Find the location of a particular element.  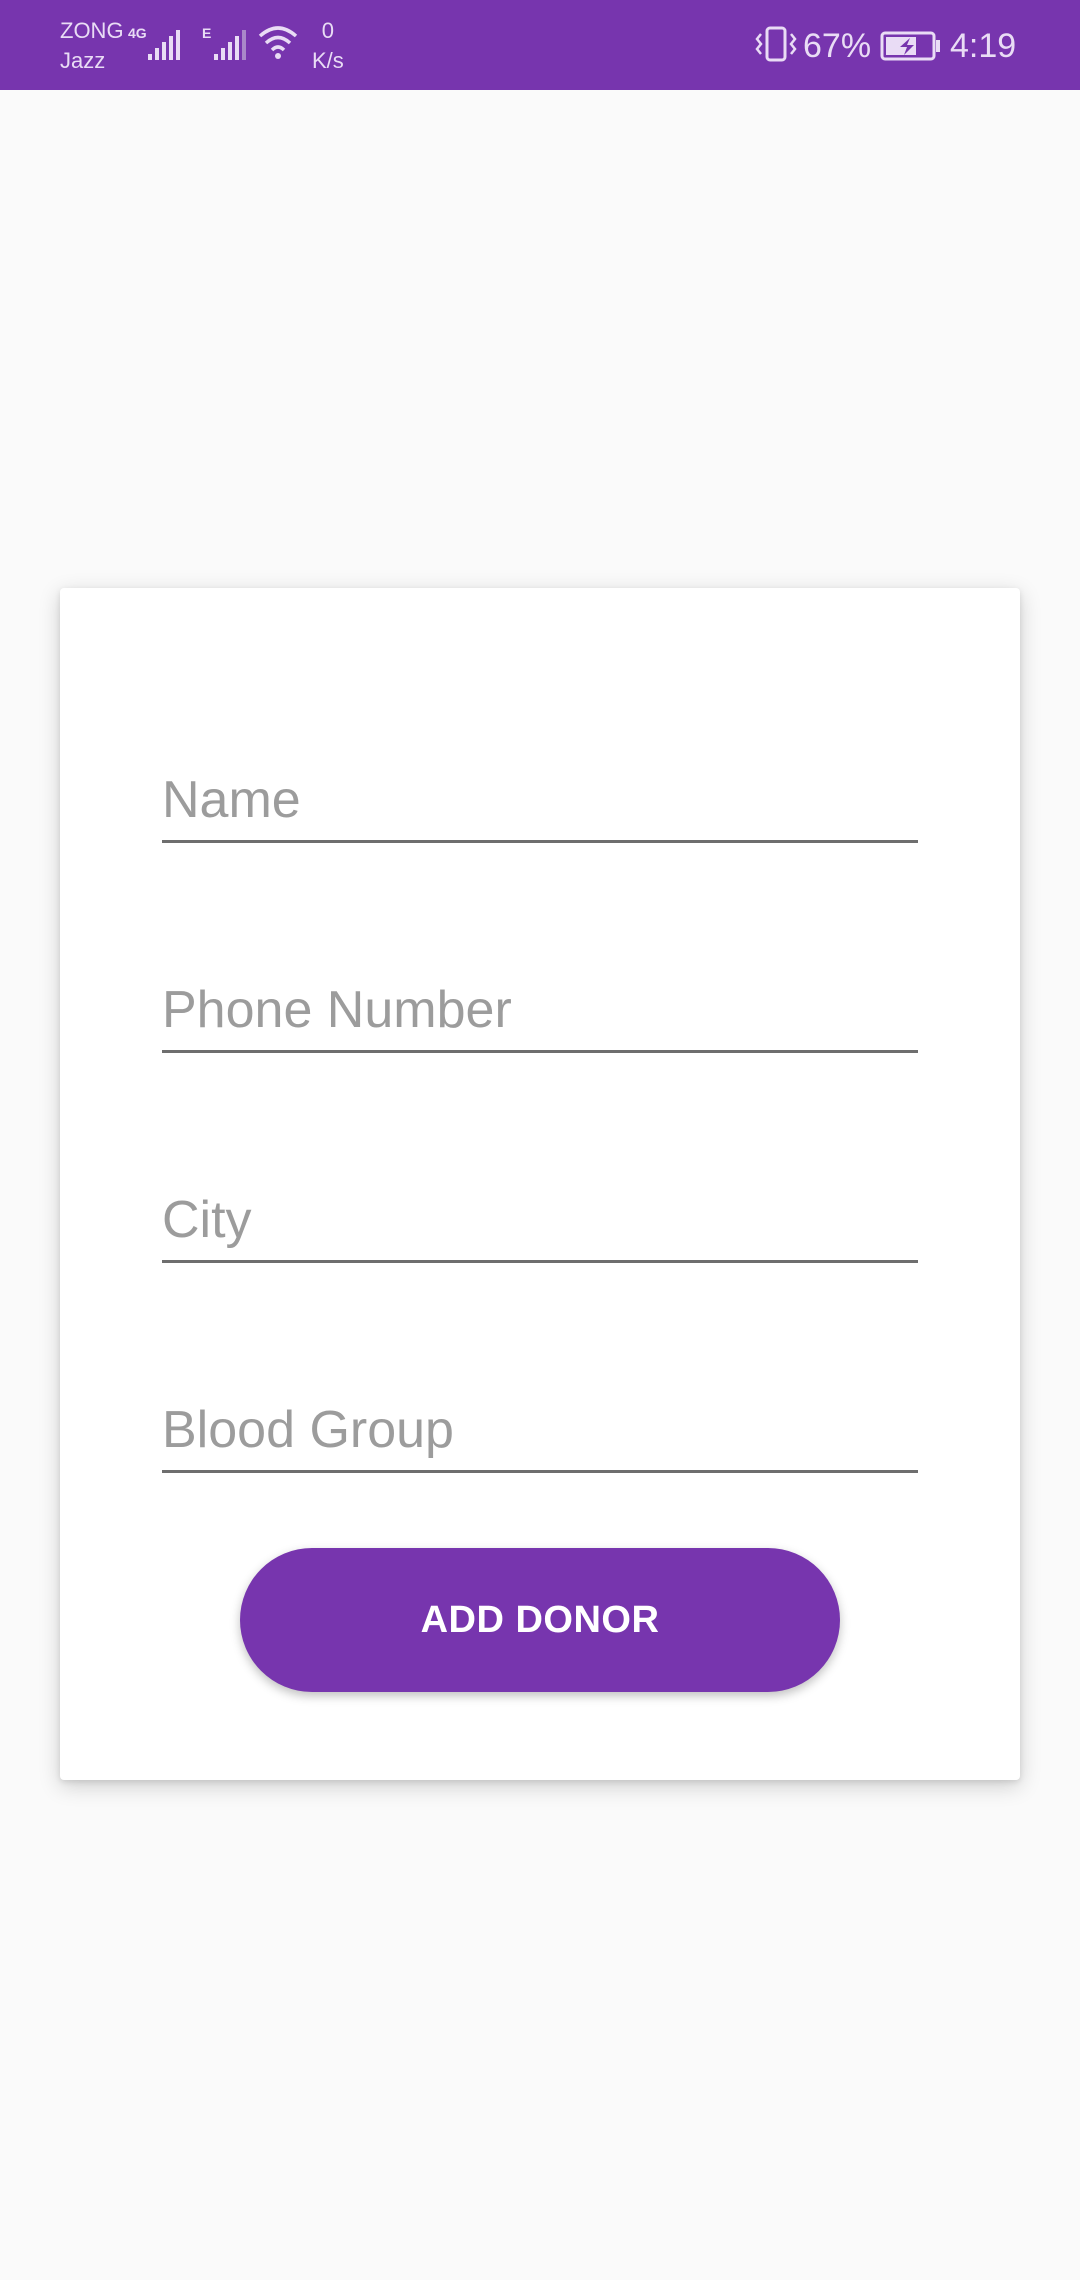

net-speed-value: 0 is located at coordinates (328, 30).